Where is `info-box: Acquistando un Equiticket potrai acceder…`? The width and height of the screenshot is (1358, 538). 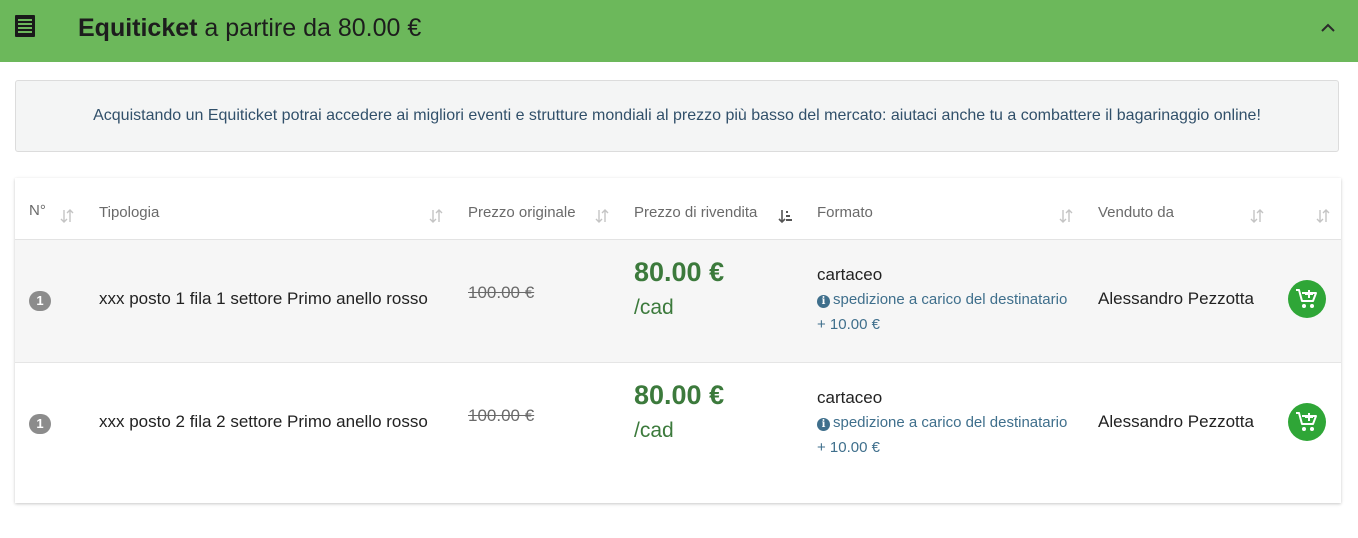 info-box: Acquistando un Equiticket potrai acceder… is located at coordinates (677, 116).